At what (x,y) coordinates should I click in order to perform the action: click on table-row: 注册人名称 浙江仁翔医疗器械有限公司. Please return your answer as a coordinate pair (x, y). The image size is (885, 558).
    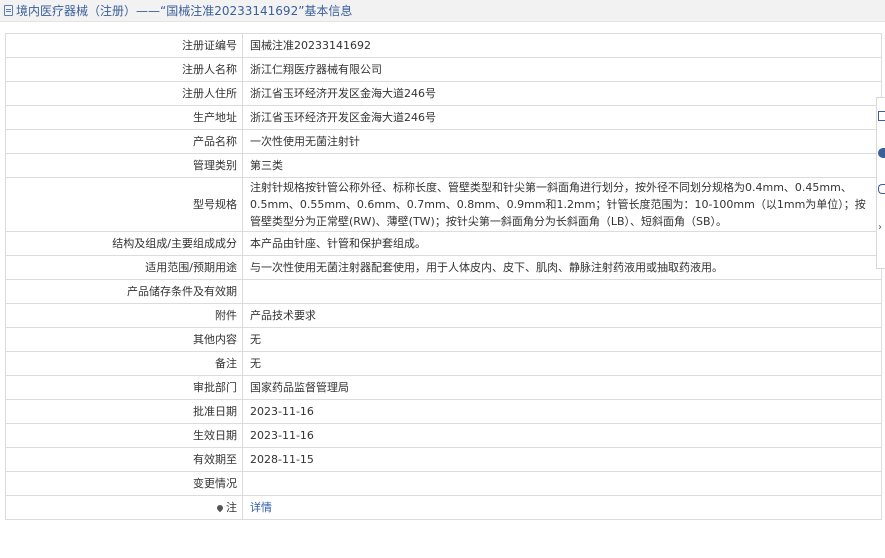
    Looking at the image, I should click on (443, 69).